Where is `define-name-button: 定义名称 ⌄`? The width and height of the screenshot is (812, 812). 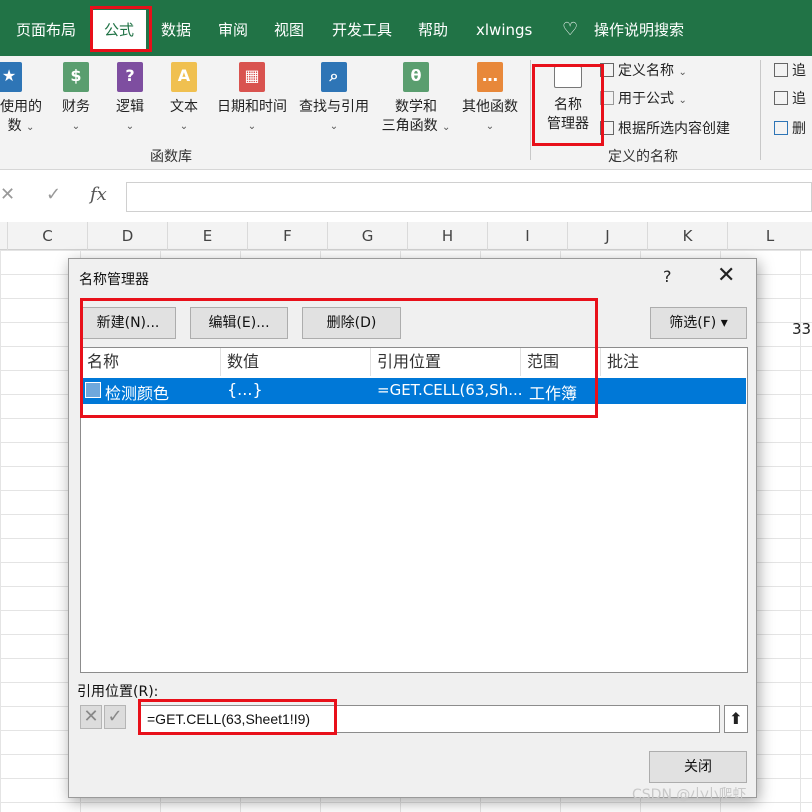 define-name-button: 定义名称 ⌄ is located at coordinates (643, 70).